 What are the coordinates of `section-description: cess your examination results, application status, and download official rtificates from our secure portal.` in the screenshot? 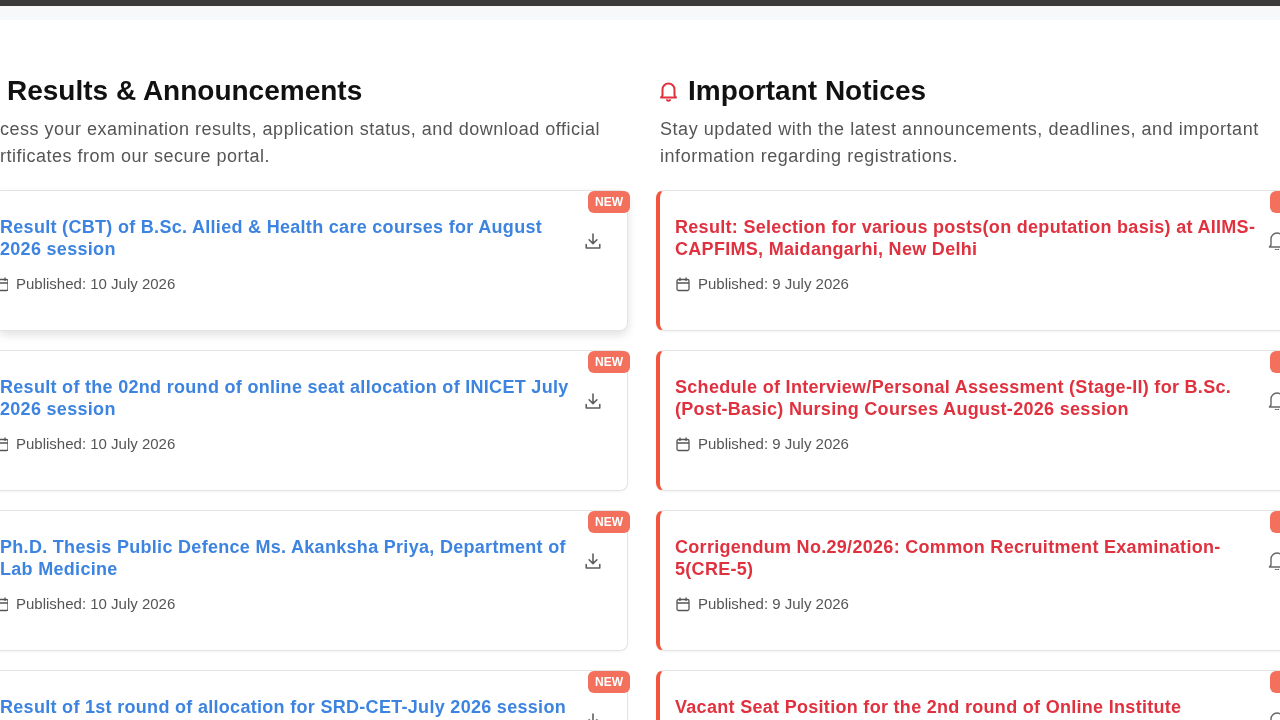 It's located at (300, 143).